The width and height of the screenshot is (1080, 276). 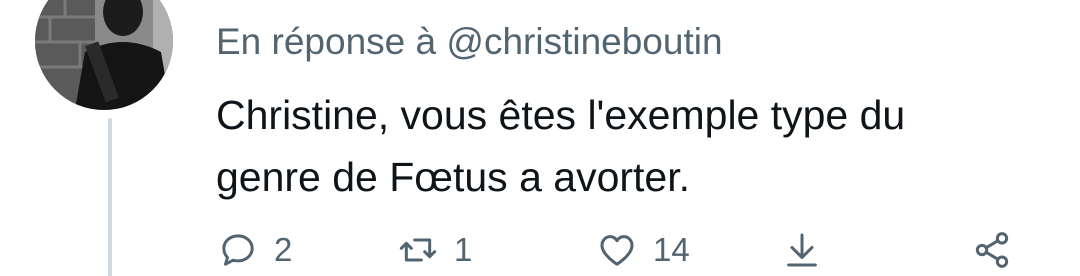 I want to click on reply-context: En réponse à @christineboutin, so click(x=469, y=42).